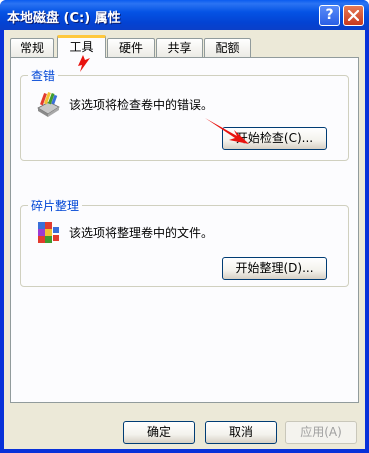  I want to click on tab-sharing: 共享, so click(179, 47).